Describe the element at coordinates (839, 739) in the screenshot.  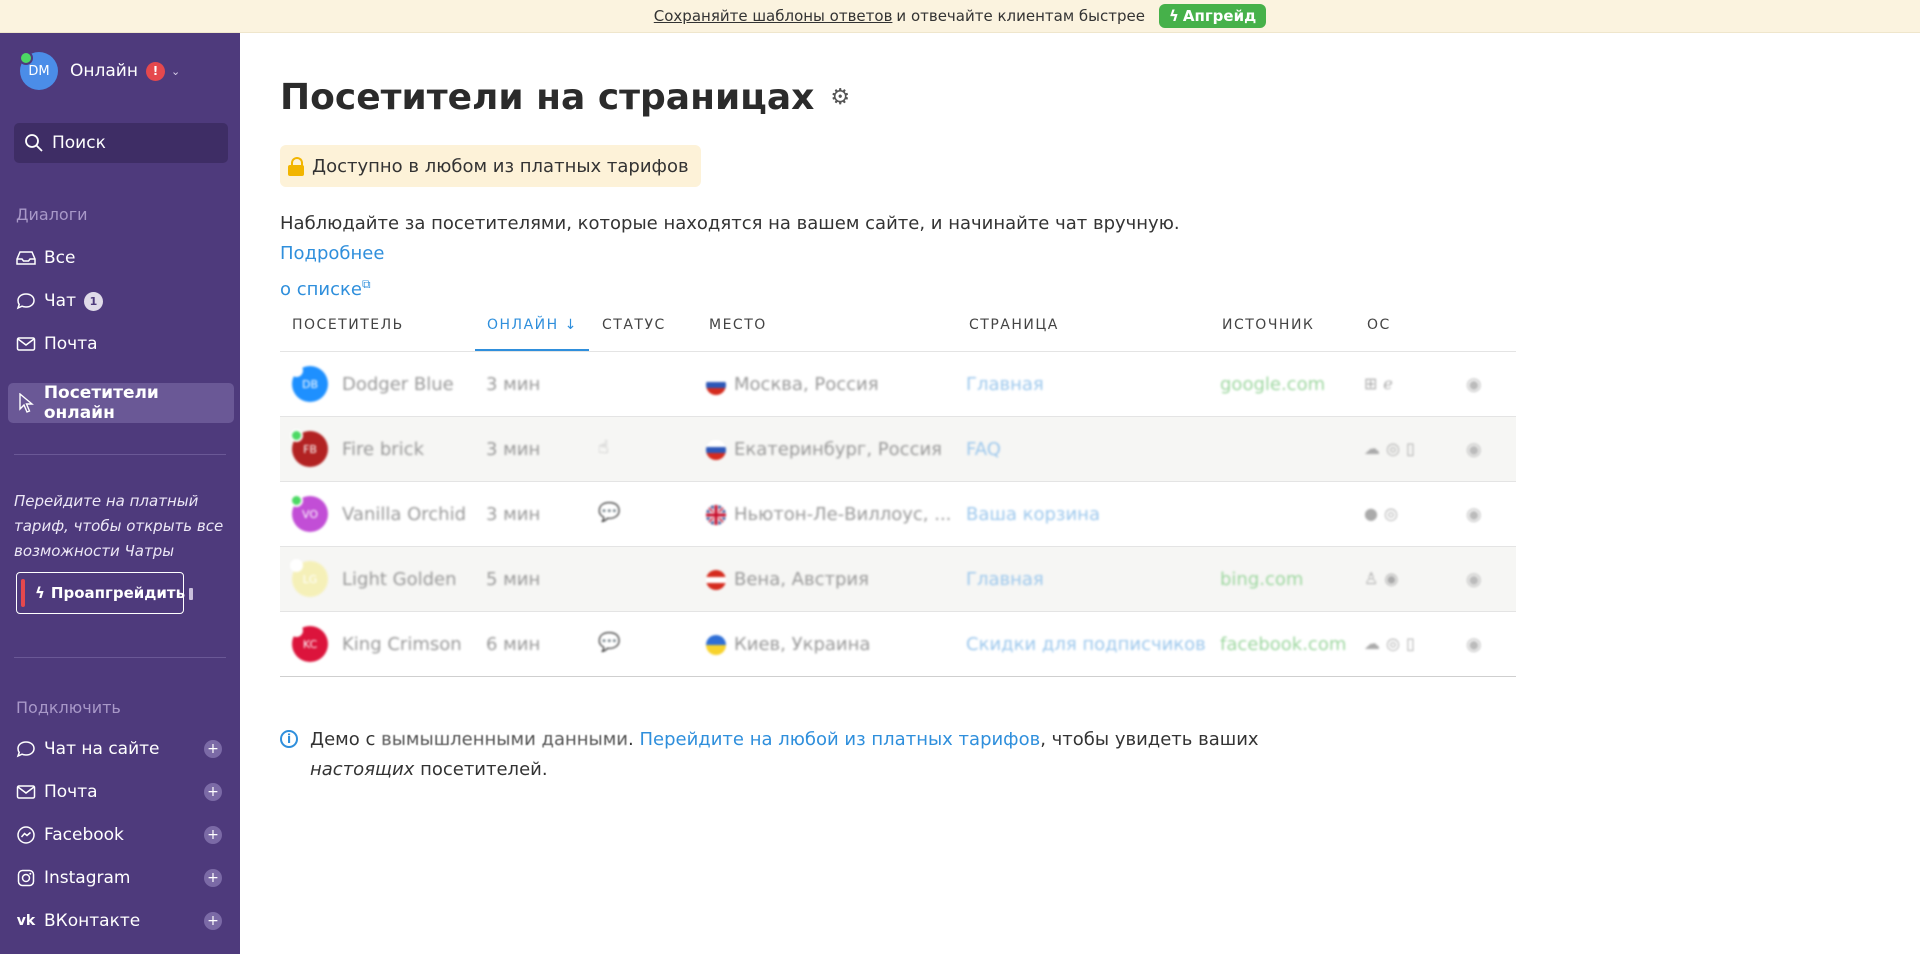
I see `upgrade-plans-link: Перейдите на любой из платных тарифов` at that location.